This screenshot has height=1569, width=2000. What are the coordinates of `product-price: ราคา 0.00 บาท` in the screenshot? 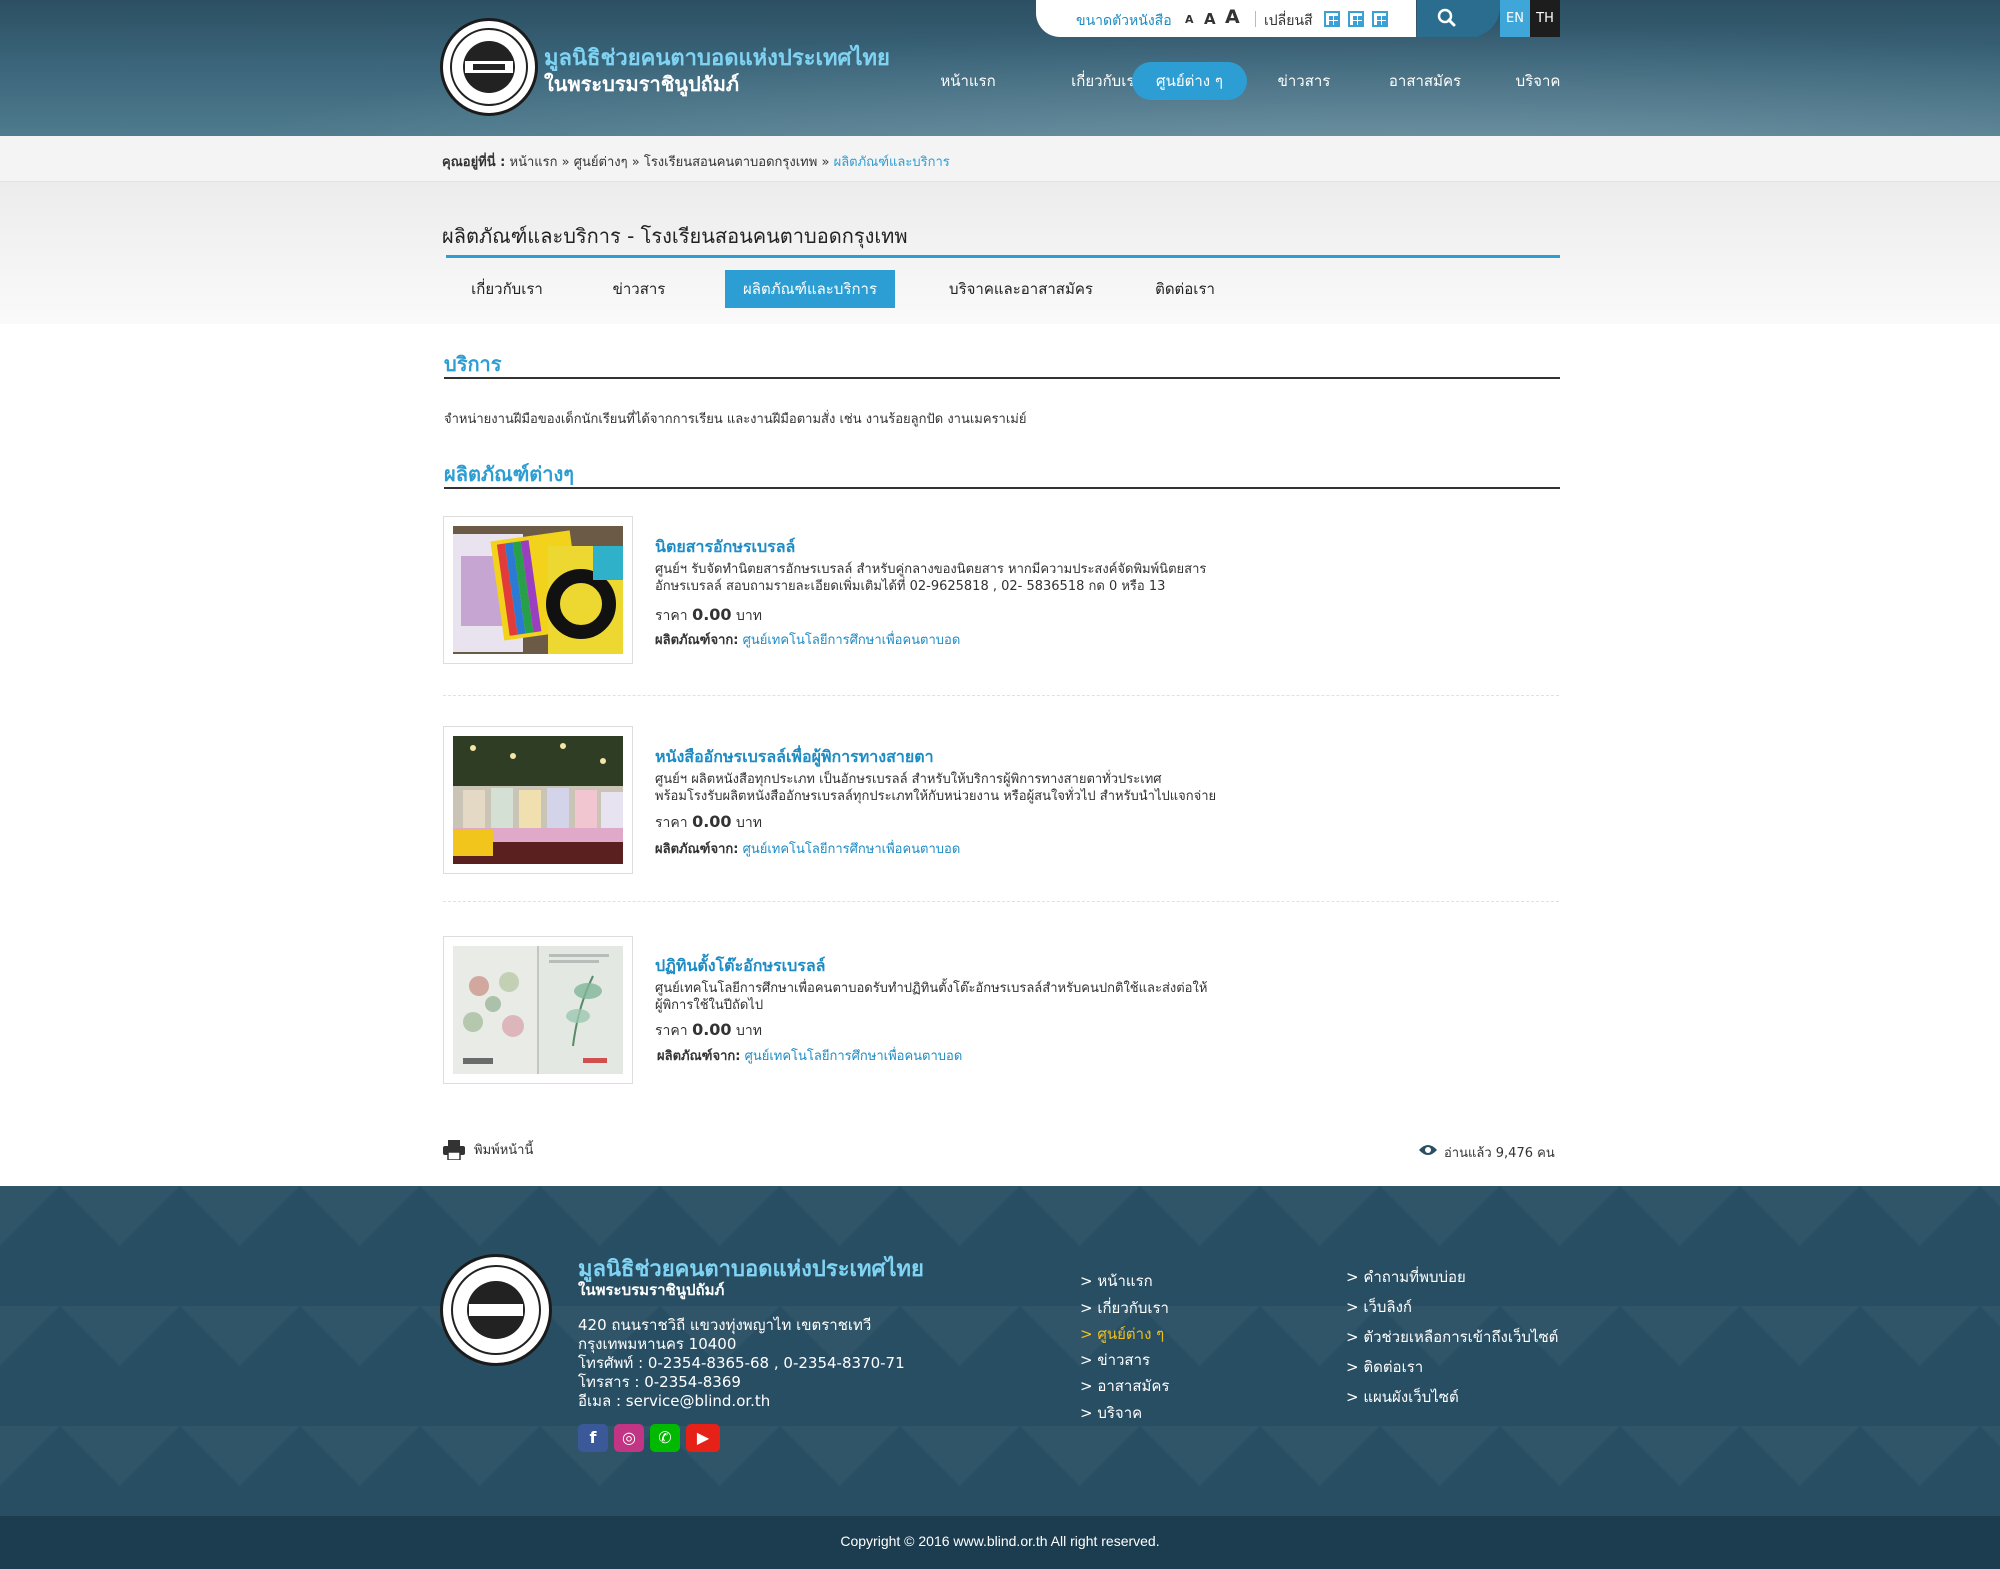 It's located at (708, 1031).